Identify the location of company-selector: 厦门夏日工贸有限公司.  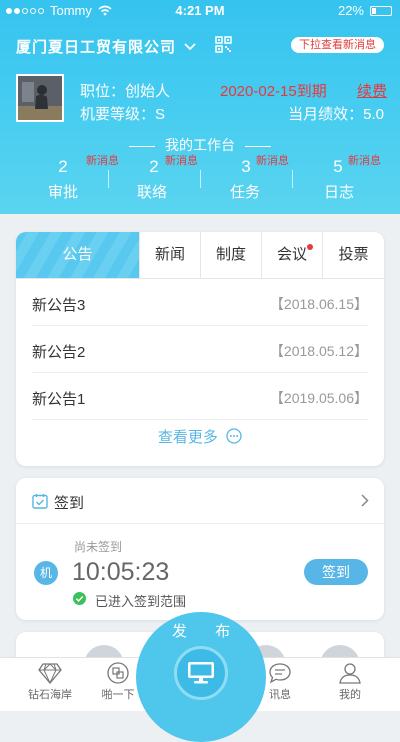
(106, 46).